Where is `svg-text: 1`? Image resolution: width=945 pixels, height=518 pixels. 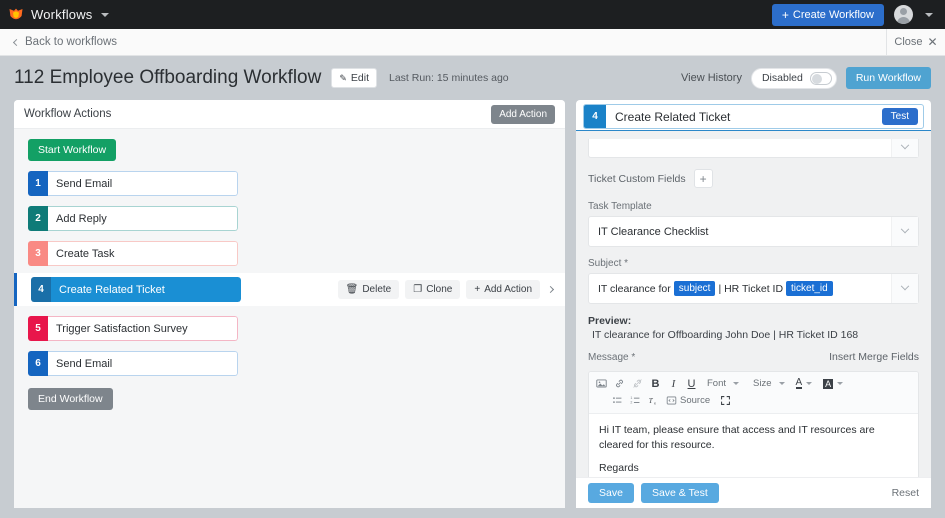
svg-text: 1 is located at coordinates (631, 398).